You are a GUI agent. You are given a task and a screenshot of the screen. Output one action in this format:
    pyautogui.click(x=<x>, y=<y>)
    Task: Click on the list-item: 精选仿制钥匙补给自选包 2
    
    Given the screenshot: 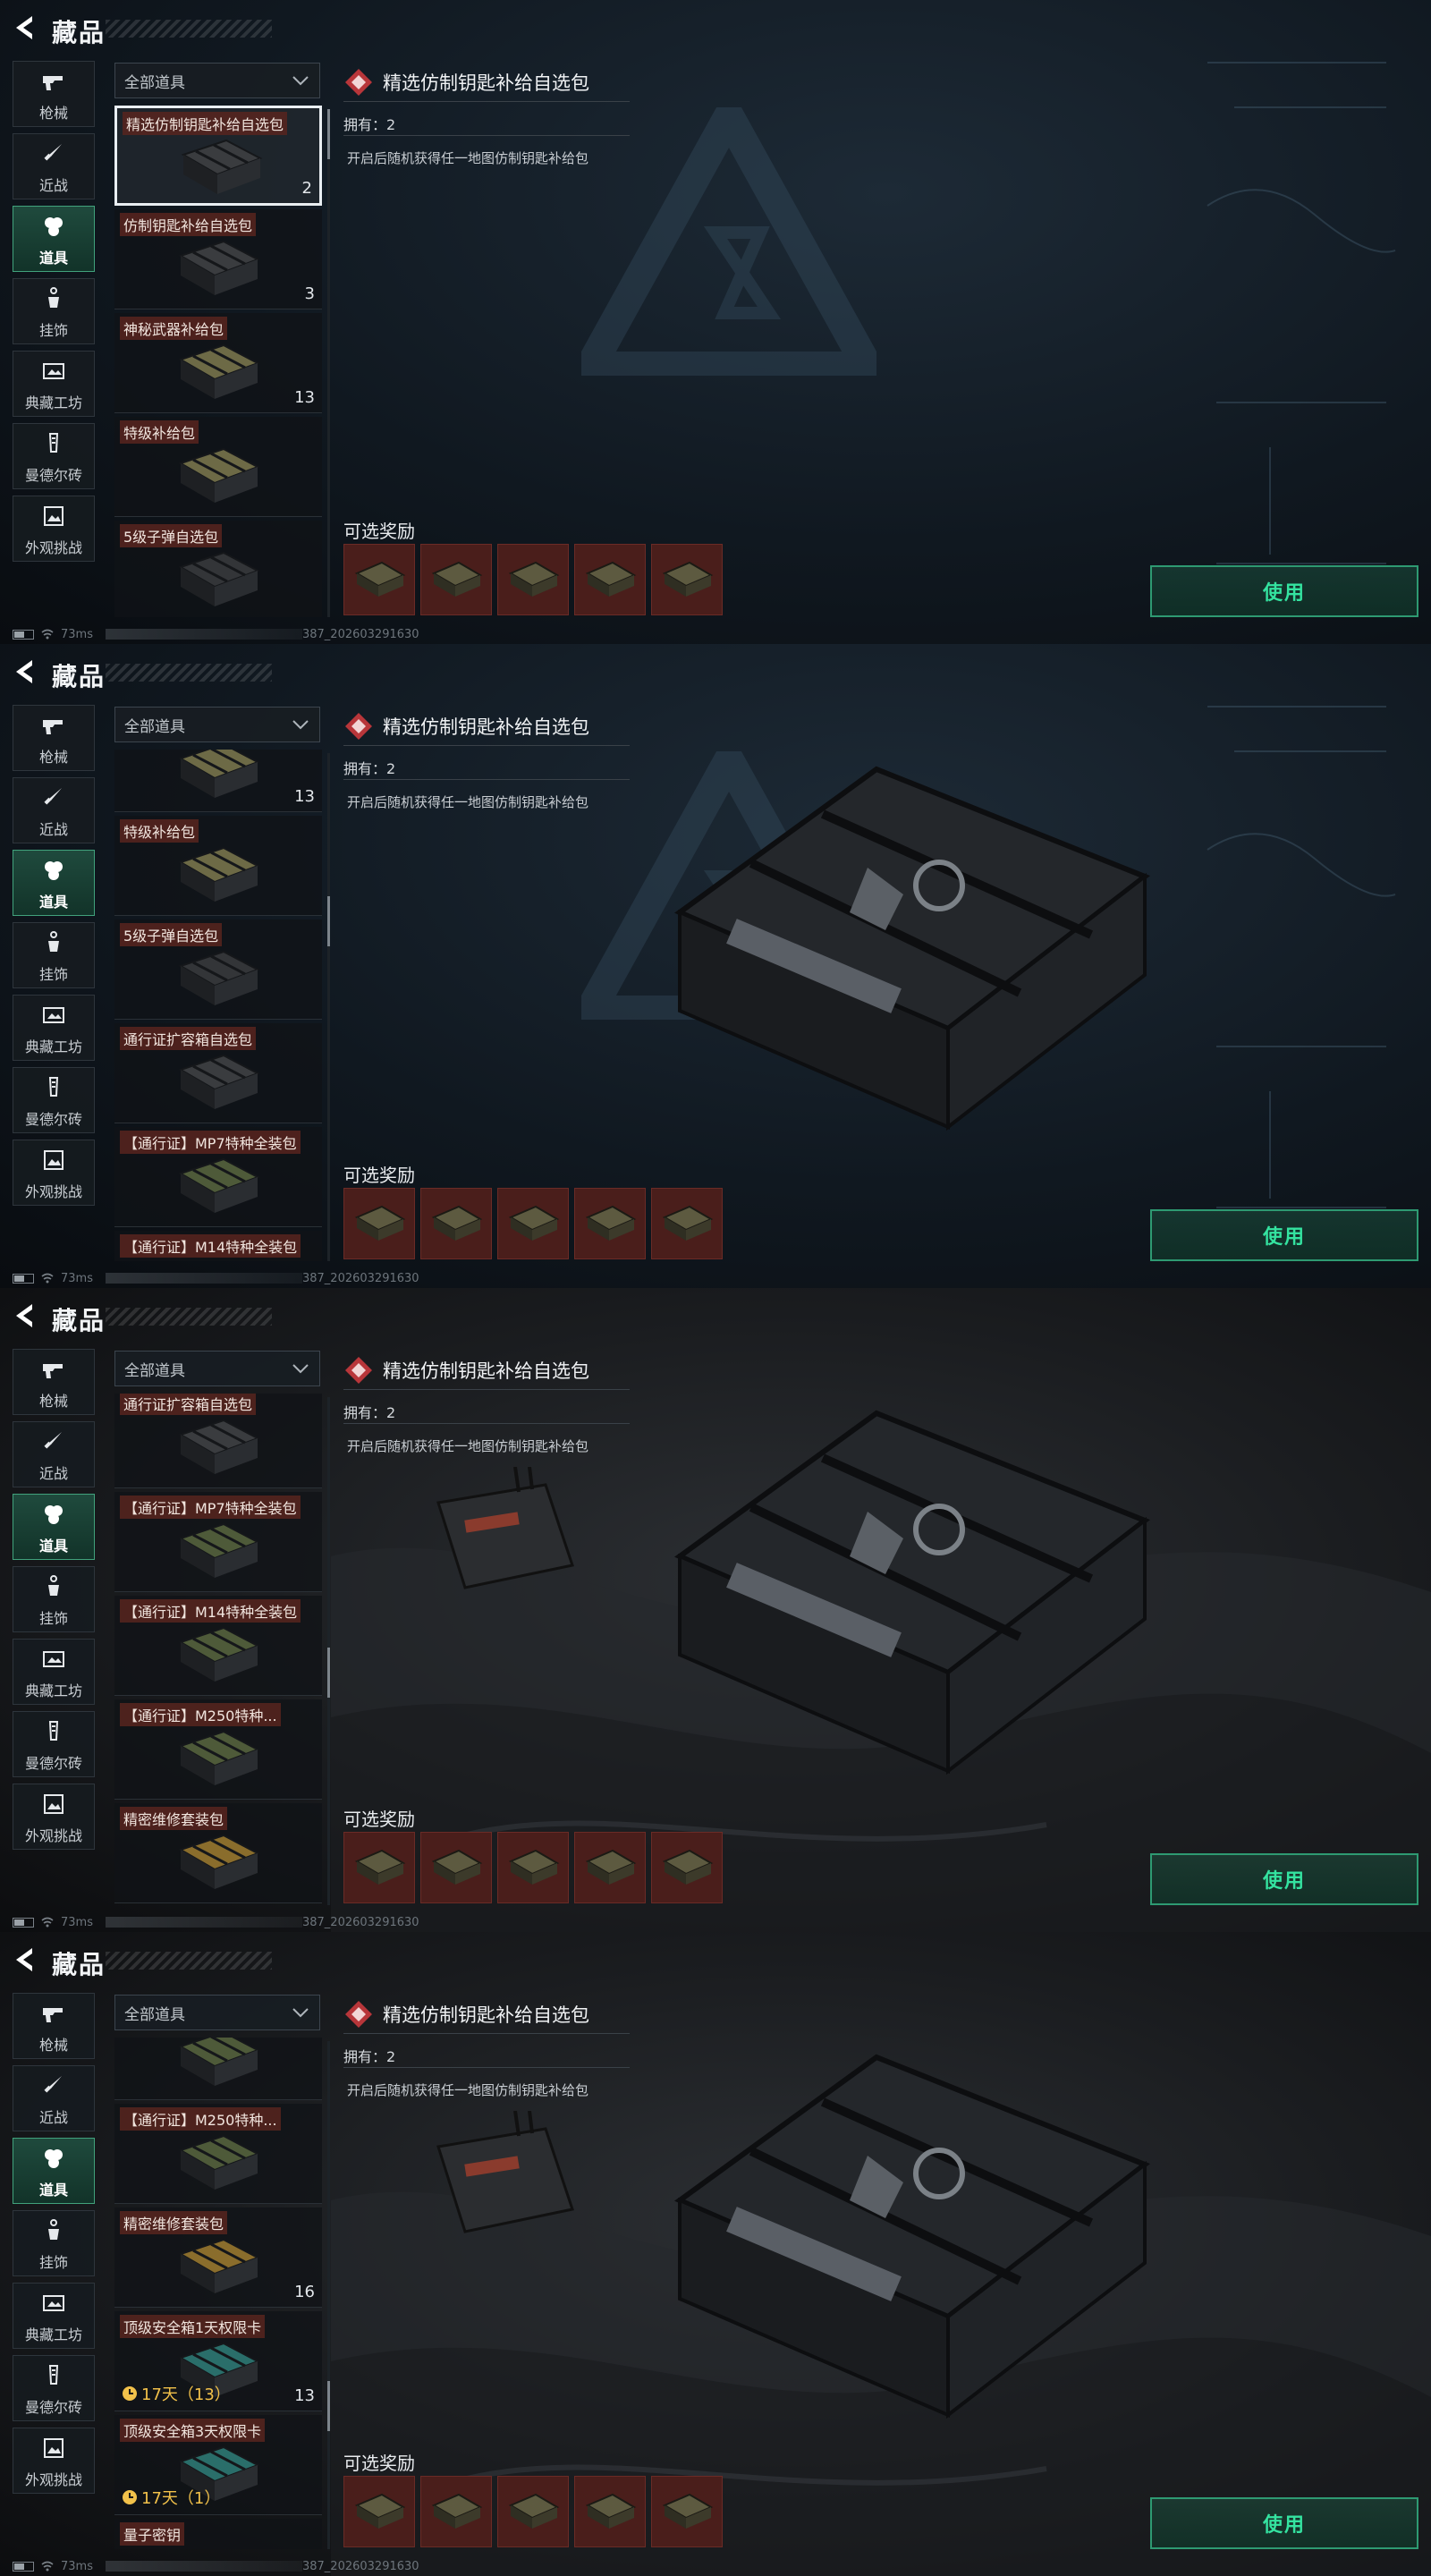 What is the action you would take?
    pyautogui.click(x=218, y=156)
    